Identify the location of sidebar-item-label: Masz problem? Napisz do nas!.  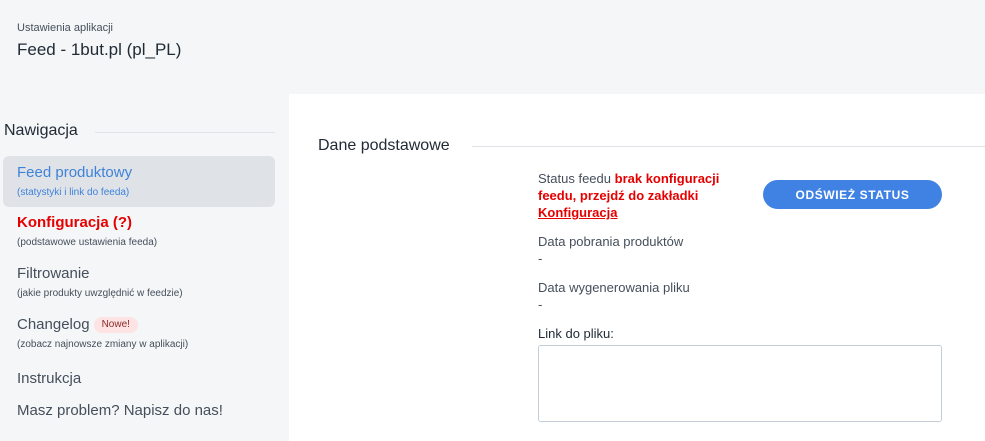
(120, 410).